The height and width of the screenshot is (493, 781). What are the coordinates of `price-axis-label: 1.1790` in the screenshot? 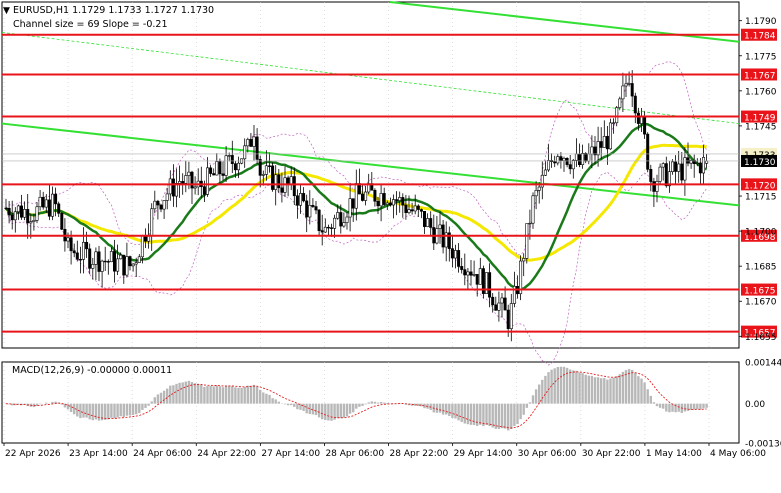 It's located at (761, 22).